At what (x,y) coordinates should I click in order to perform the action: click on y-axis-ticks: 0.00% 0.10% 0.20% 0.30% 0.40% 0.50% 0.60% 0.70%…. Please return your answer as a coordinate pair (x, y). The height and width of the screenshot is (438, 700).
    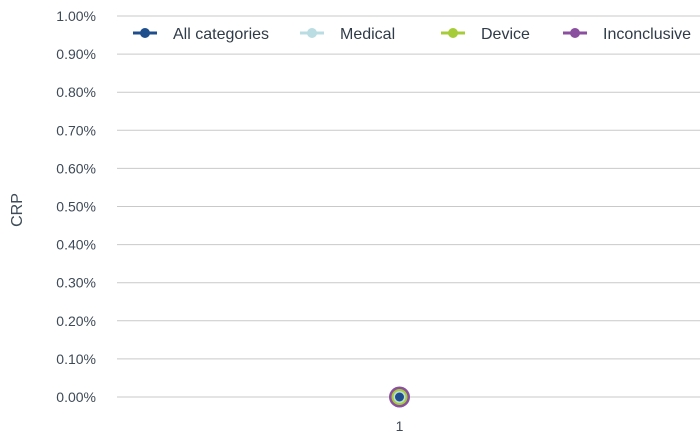
    Looking at the image, I should click on (76, 206).